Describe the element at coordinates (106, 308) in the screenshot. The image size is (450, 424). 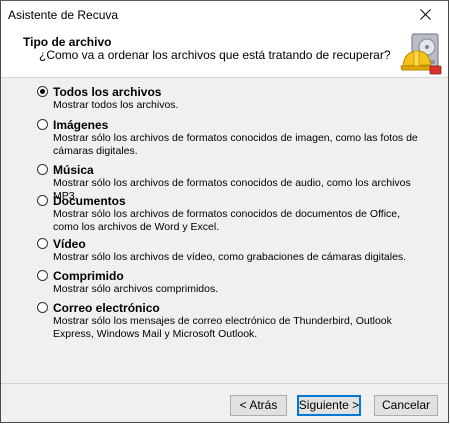
I see `option-label: Correo electrónico` at that location.